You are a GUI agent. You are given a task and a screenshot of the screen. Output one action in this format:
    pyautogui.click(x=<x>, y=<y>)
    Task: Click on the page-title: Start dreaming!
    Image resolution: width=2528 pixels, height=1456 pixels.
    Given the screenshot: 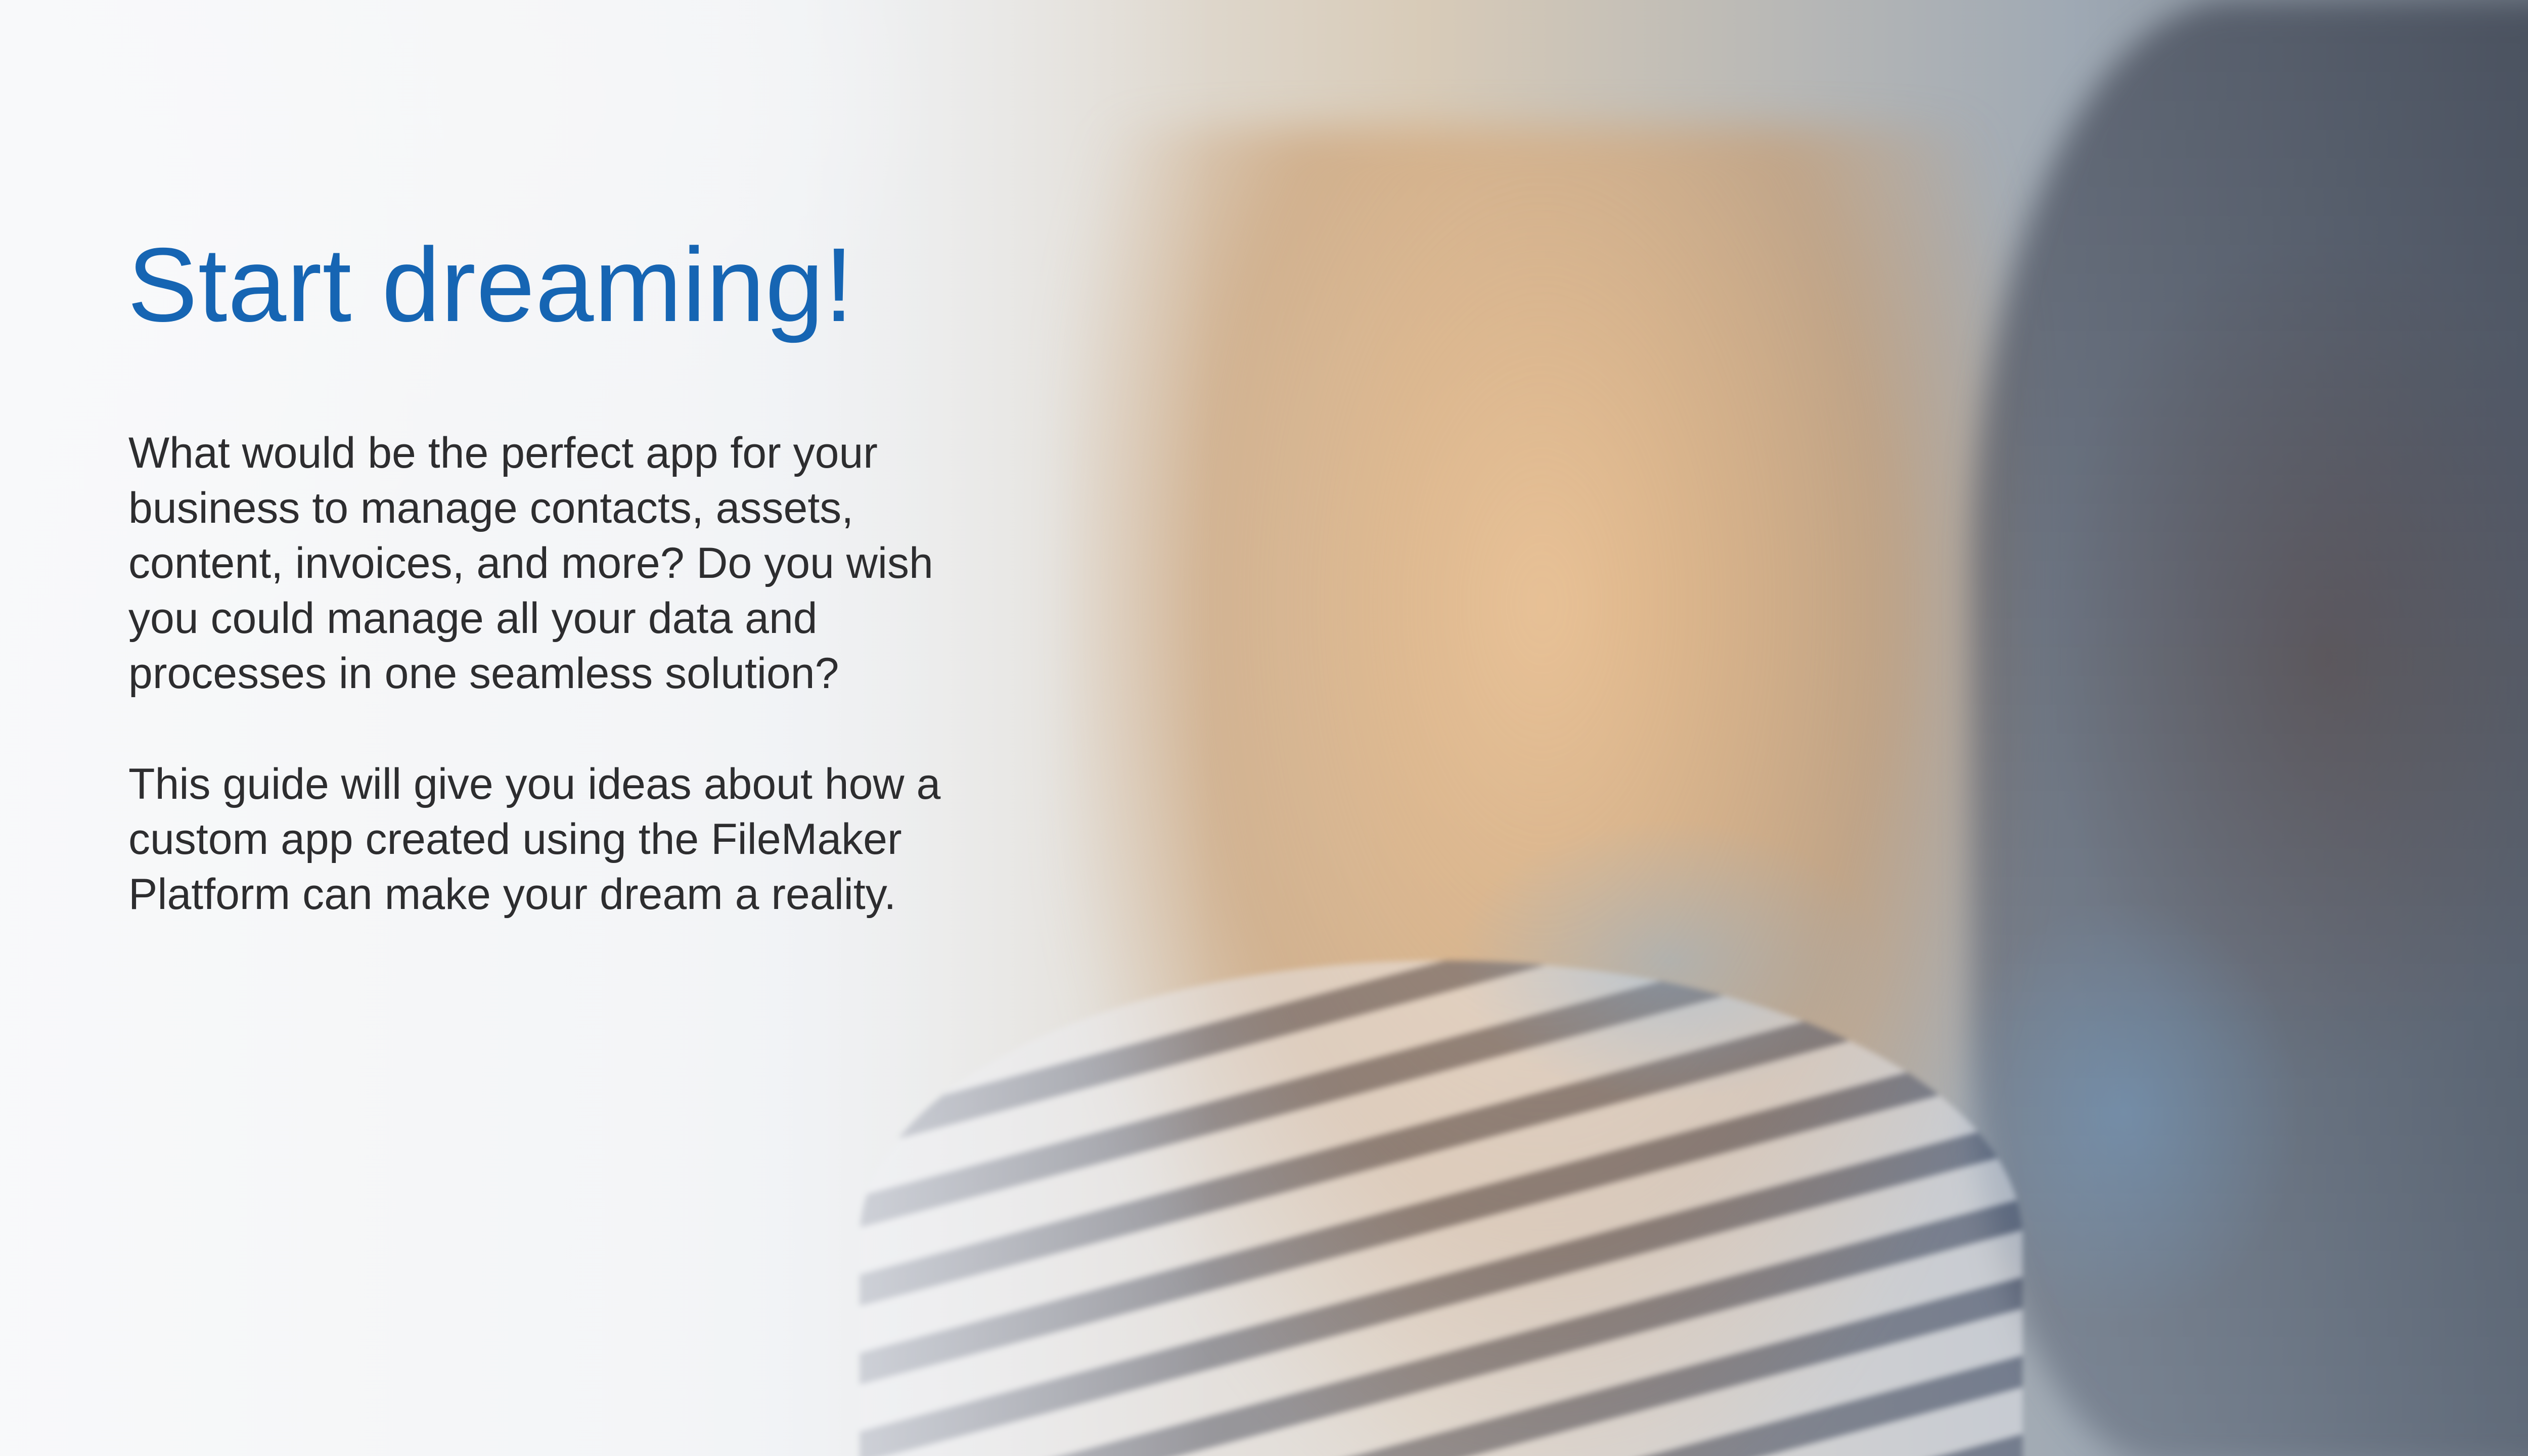 What is the action you would take?
    pyautogui.click(x=491, y=285)
    